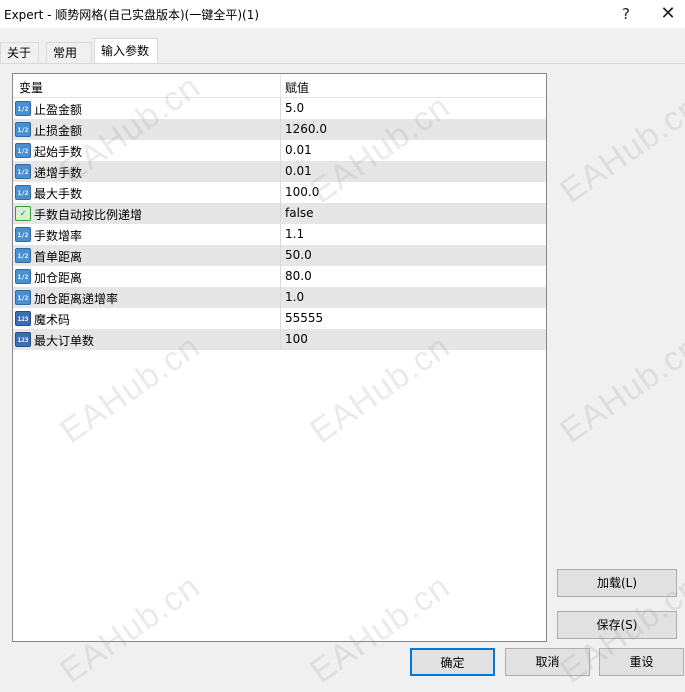 The image size is (685, 692). I want to click on table-row: 1/2 止损金额 1260.0, so click(279, 129).